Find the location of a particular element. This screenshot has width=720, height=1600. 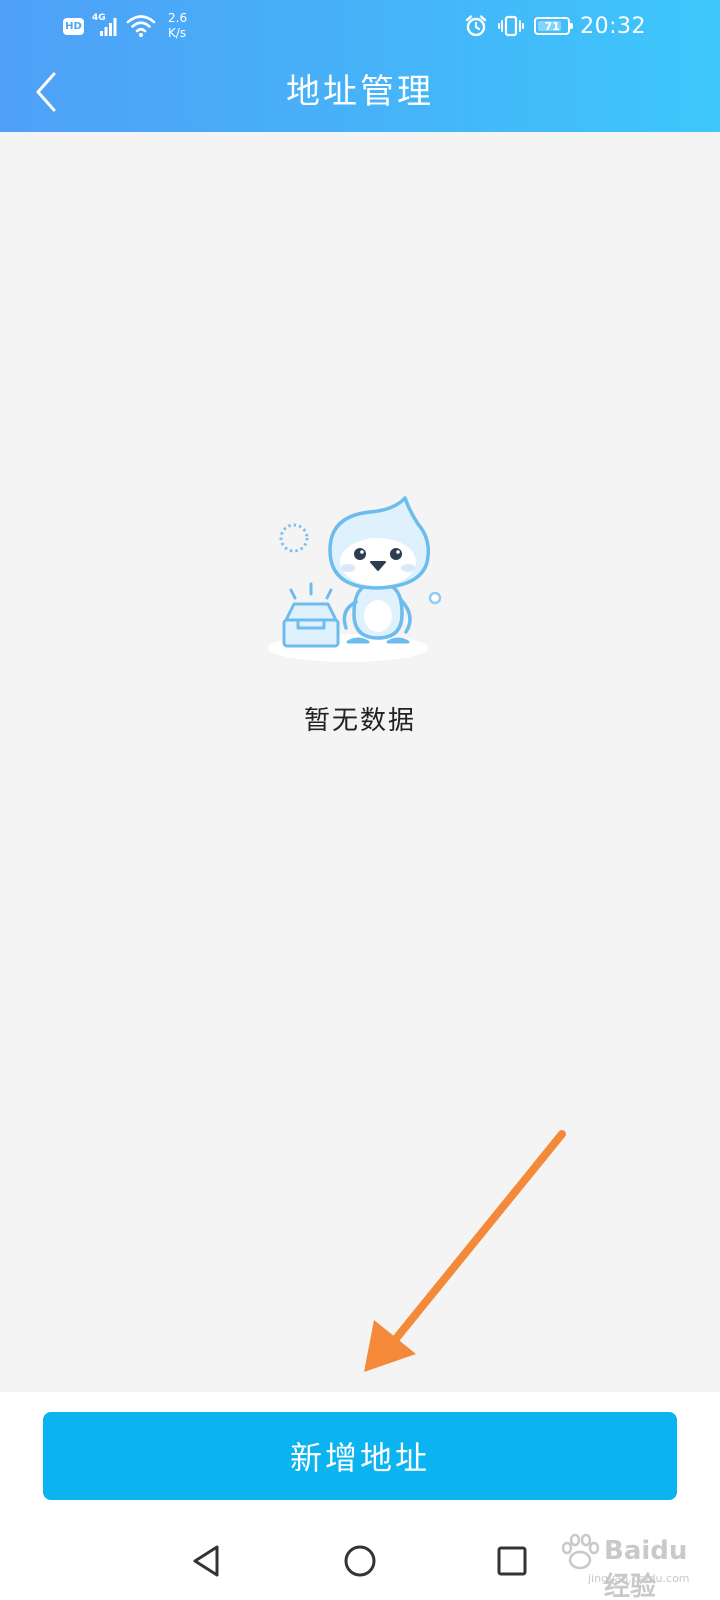

triangle-back-icon is located at coordinates (206, 1561).